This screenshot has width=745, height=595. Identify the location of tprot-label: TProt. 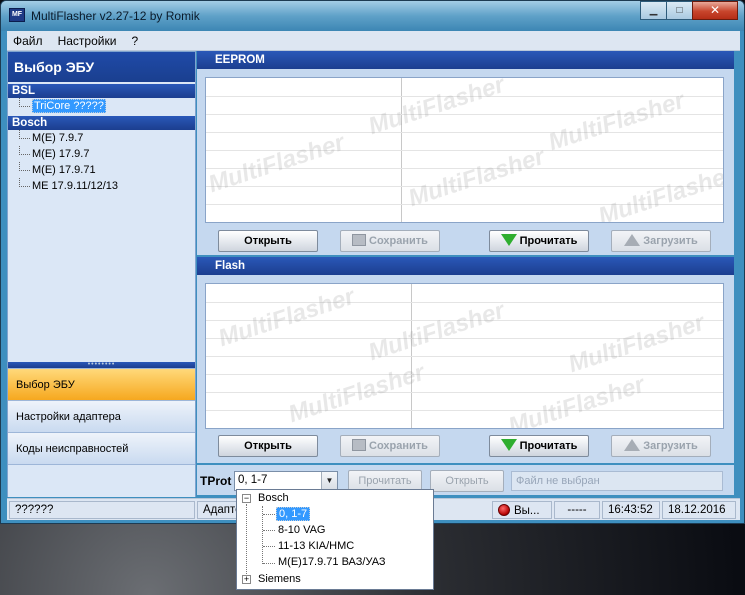
(216, 481).